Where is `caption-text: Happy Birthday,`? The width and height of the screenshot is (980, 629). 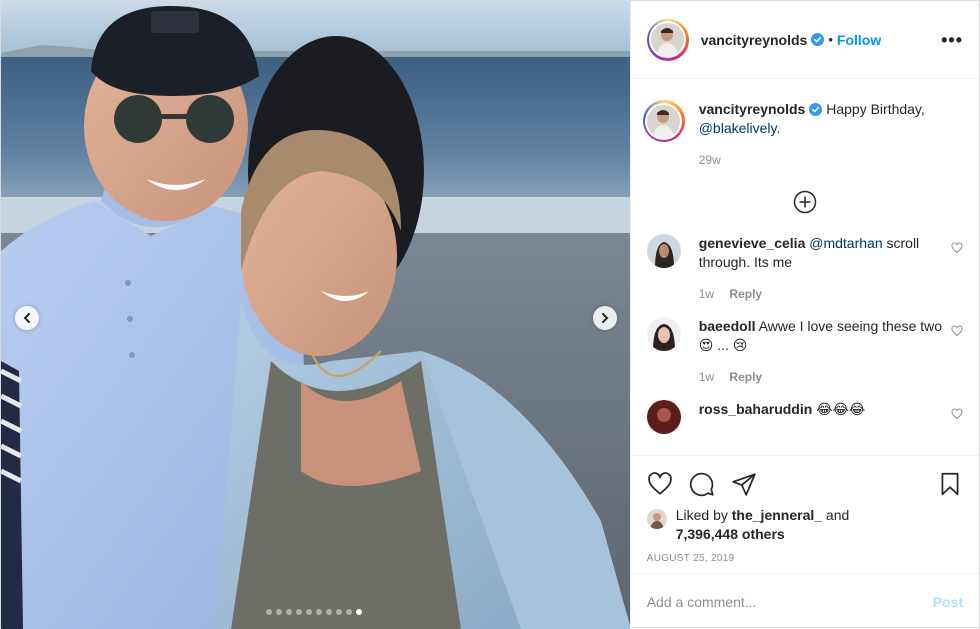 caption-text: Happy Birthday, is located at coordinates (875, 109).